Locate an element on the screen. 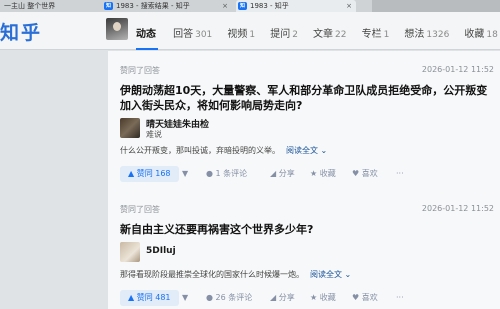 The image size is (500, 309). browser-tab-2: 知 1983 - 搜索结果 - 知乎 × is located at coordinates (167, 6).